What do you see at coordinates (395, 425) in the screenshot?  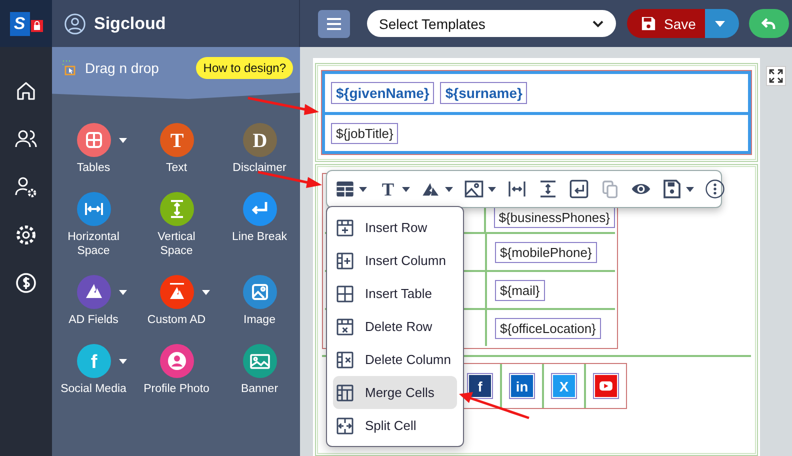 I see `menu-item: Split Cell` at bounding box center [395, 425].